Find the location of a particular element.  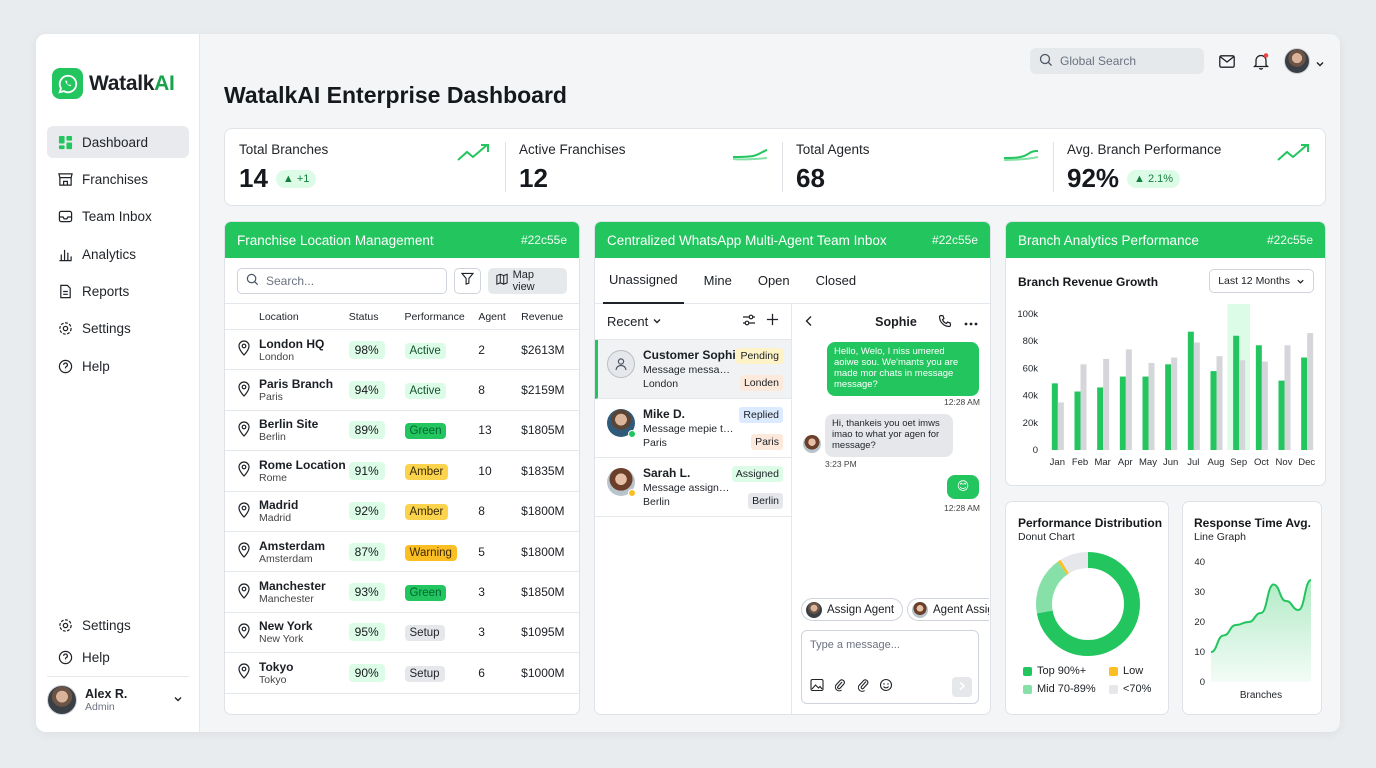

table-row: Berlin Site Berlin 89% Green 13 $1805M is located at coordinates (402, 431).